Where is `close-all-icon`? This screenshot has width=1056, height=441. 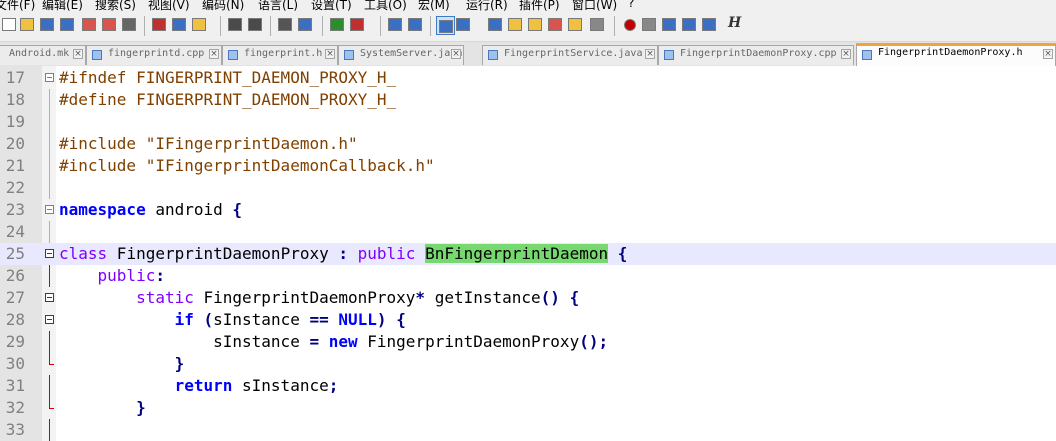
close-all-icon is located at coordinates (110, 25).